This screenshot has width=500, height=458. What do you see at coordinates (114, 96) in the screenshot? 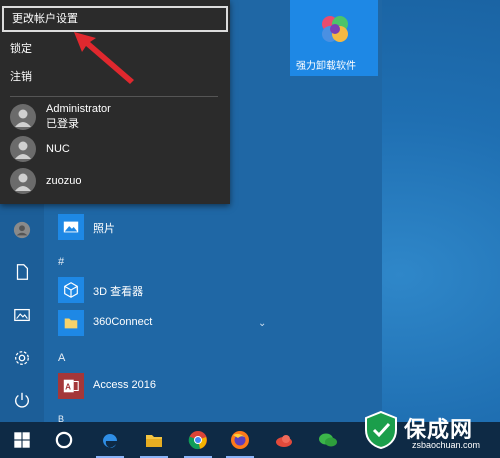
I see `menu-separator` at bounding box center [114, 96].